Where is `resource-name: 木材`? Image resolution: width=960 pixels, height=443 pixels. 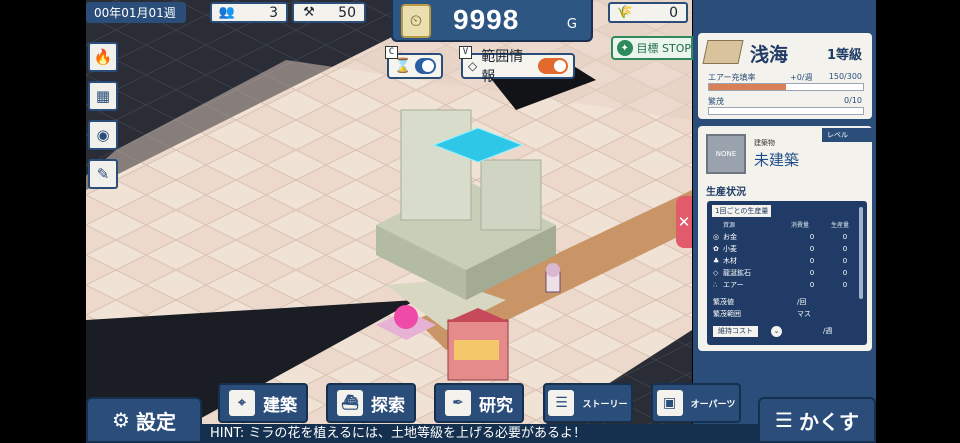
resource-name: 木材 is located at coordinates (730, 260).